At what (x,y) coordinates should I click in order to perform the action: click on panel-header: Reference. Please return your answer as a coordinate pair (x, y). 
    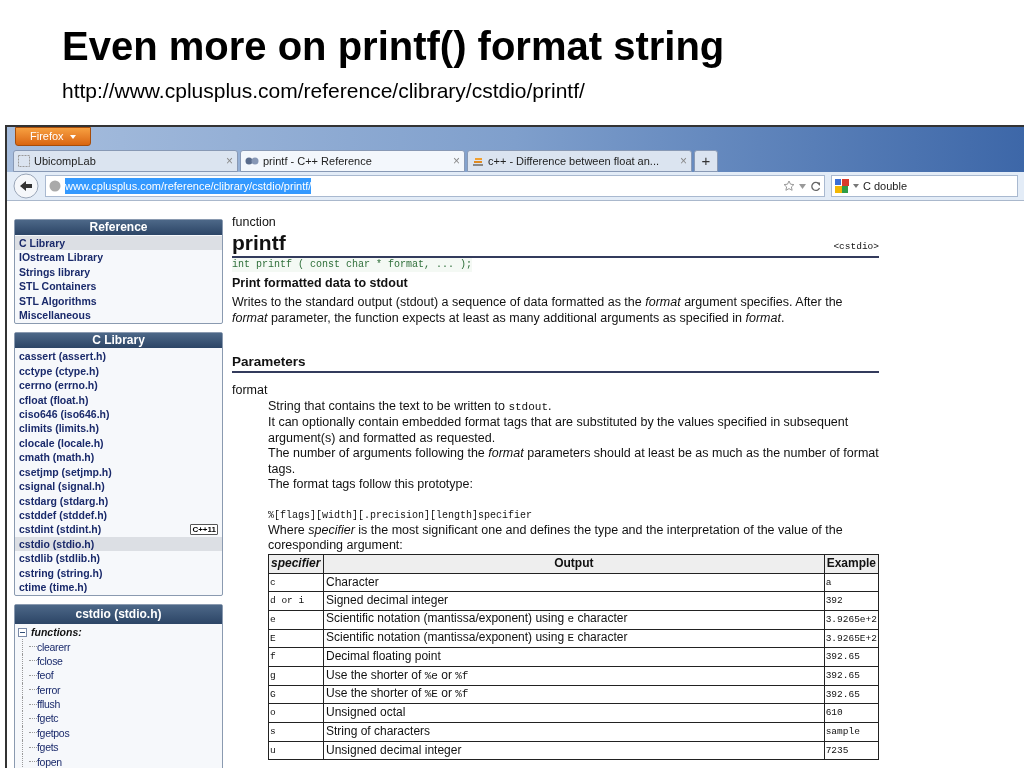
    Looking at the image, I should click on (118, 227).